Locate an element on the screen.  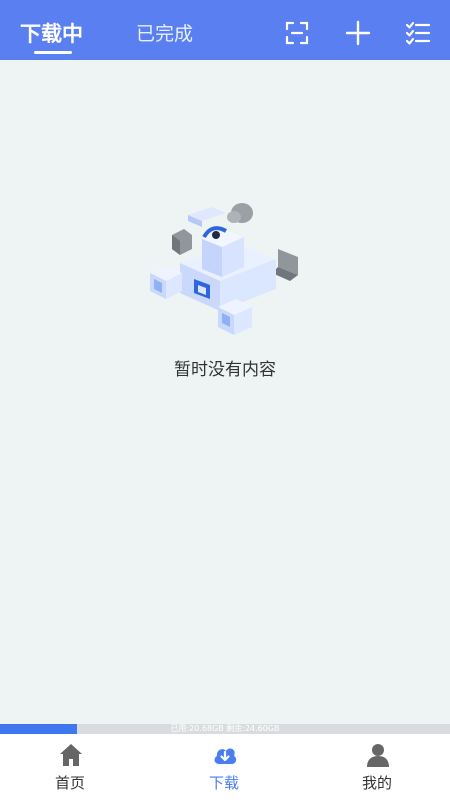
empty-state-message: 暂时没有内容 is located at coordinates (225, 370).